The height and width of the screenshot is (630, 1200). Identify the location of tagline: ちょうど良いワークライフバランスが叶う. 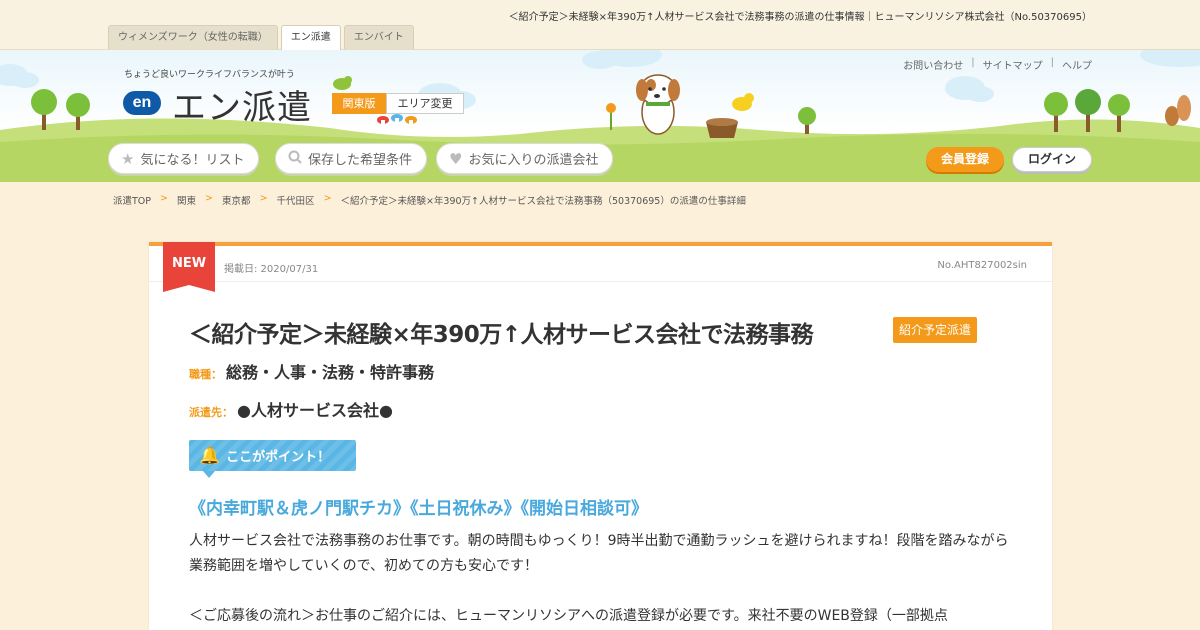
(209, 75).